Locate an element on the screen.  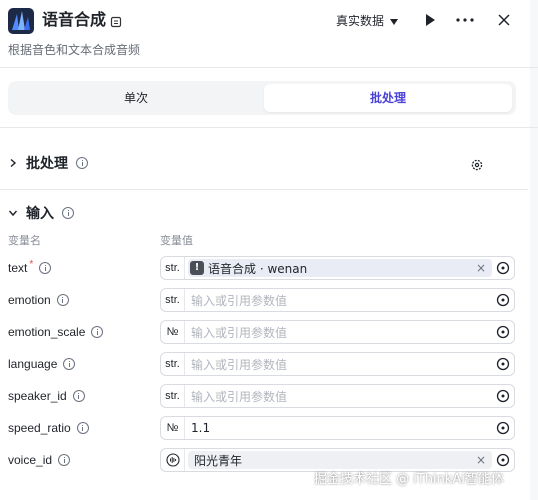
close-icon is located at coordinates (504, 20).